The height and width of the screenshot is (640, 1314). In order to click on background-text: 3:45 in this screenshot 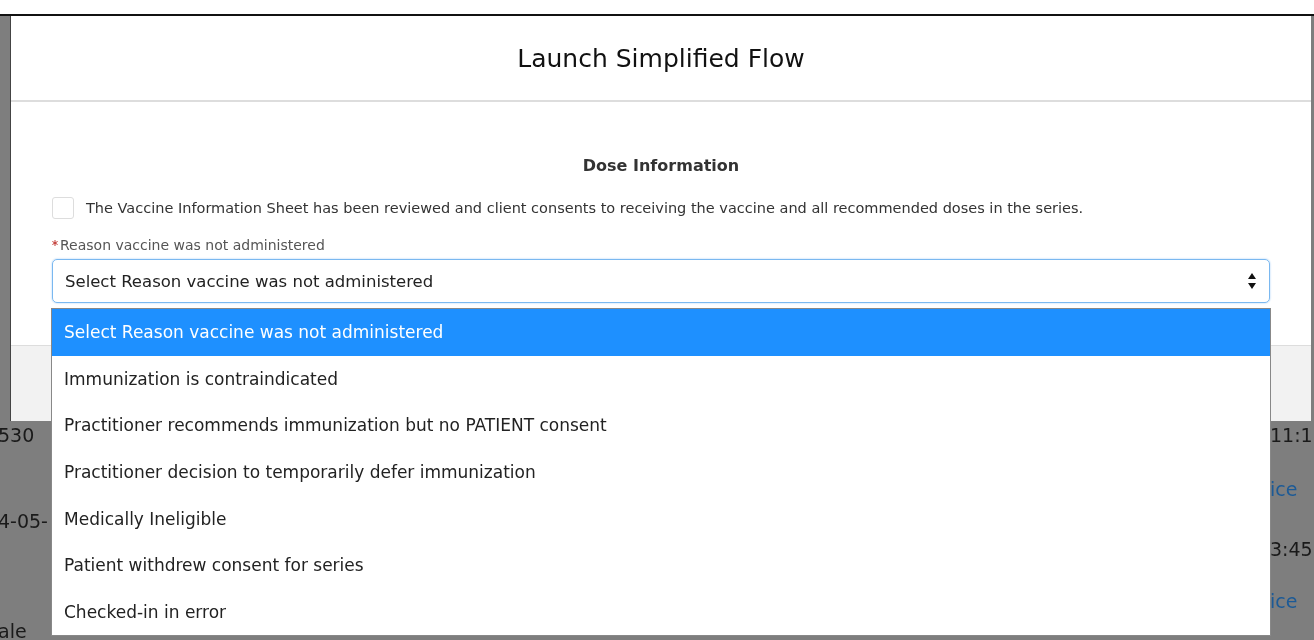, I will do `click(1291, 549)`.